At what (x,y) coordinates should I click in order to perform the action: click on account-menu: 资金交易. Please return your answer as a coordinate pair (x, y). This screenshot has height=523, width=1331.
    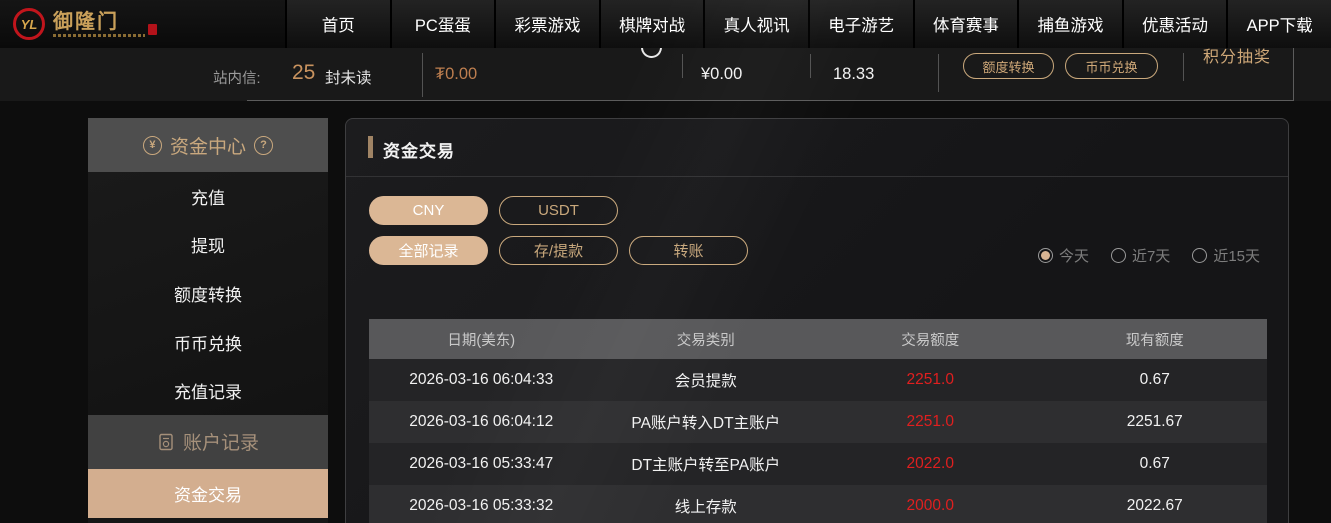
    Looking at the image, I should click on (208, 493).